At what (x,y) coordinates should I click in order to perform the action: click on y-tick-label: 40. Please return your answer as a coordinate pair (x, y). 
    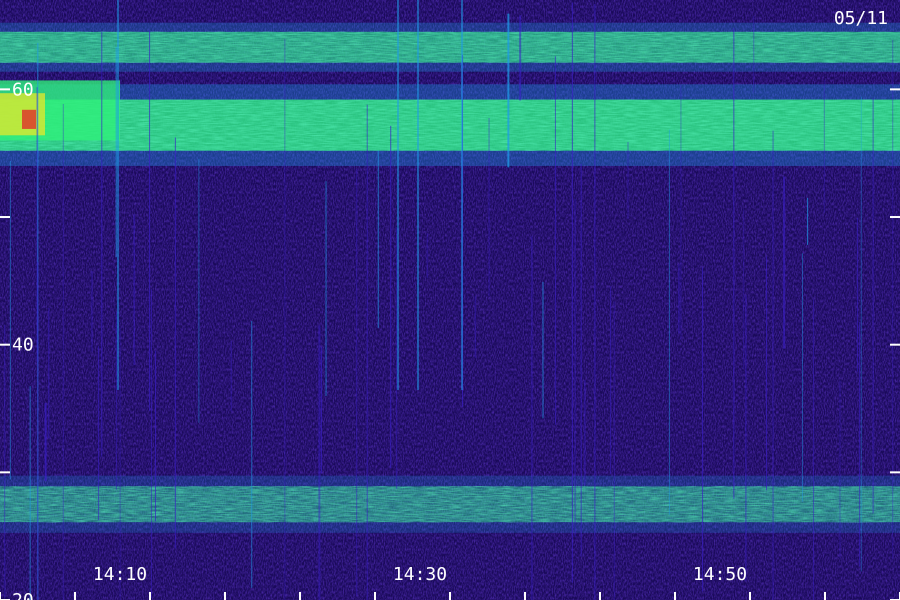
    Looking at the image, I should click on (23, 345).